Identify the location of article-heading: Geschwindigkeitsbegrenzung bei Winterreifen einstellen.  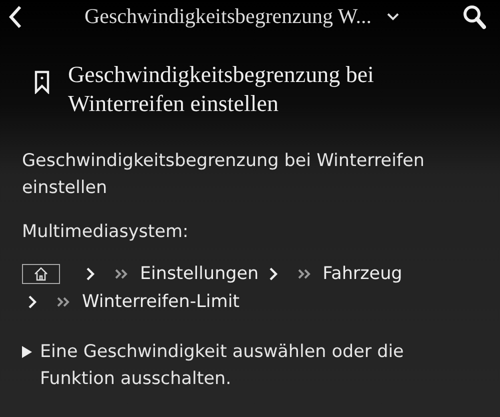
(221, 89).